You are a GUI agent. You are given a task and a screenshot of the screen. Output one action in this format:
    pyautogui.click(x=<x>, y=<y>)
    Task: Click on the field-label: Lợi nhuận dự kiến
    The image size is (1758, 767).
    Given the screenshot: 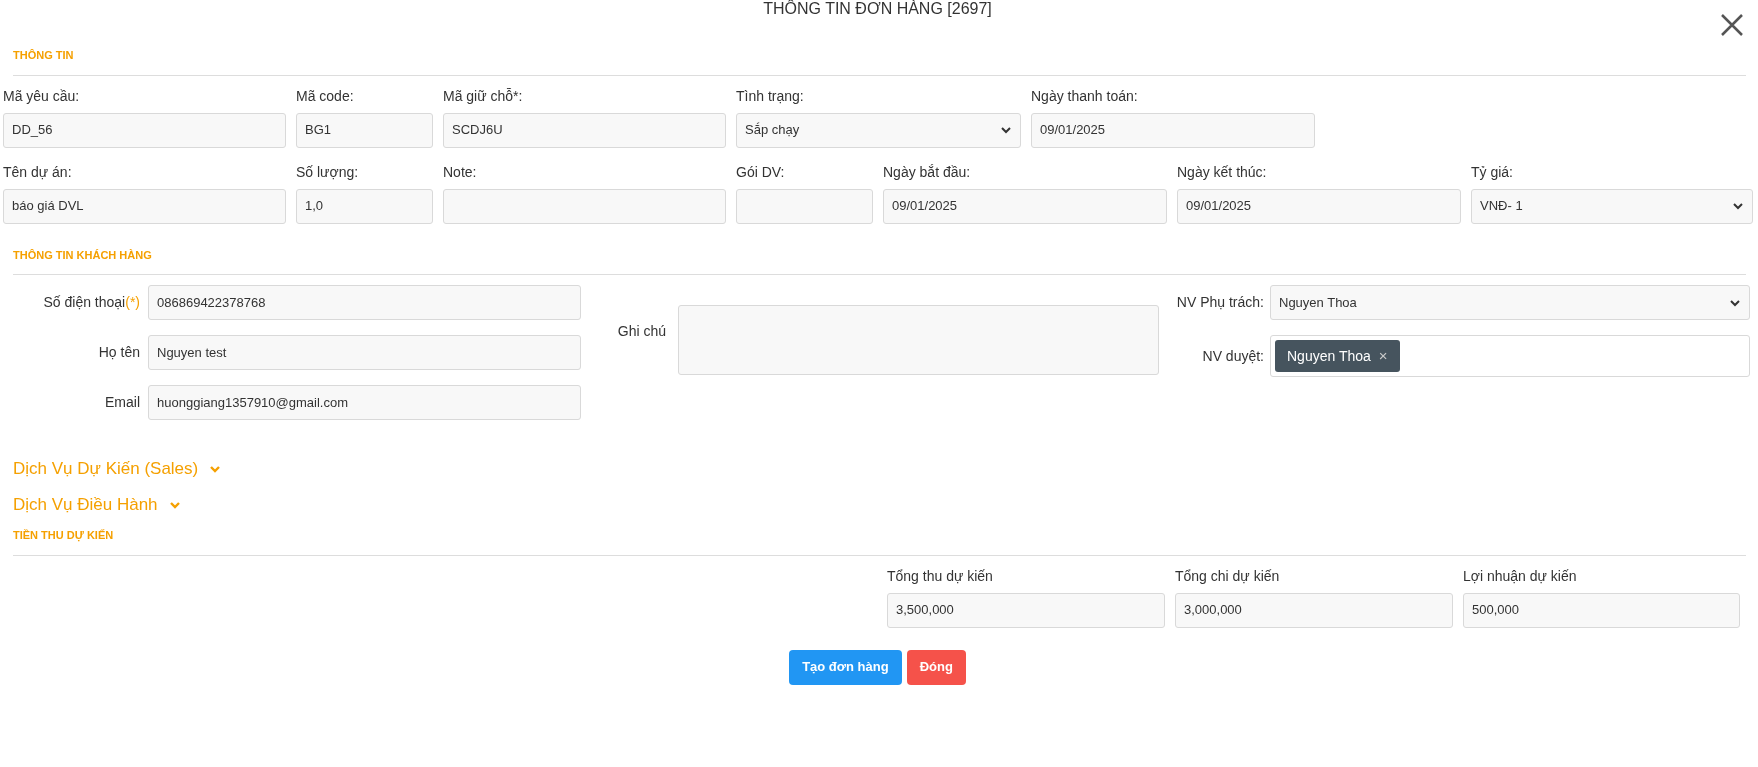 What is the action you would take?
    pyautogui.click(x=1520, y=576)
    